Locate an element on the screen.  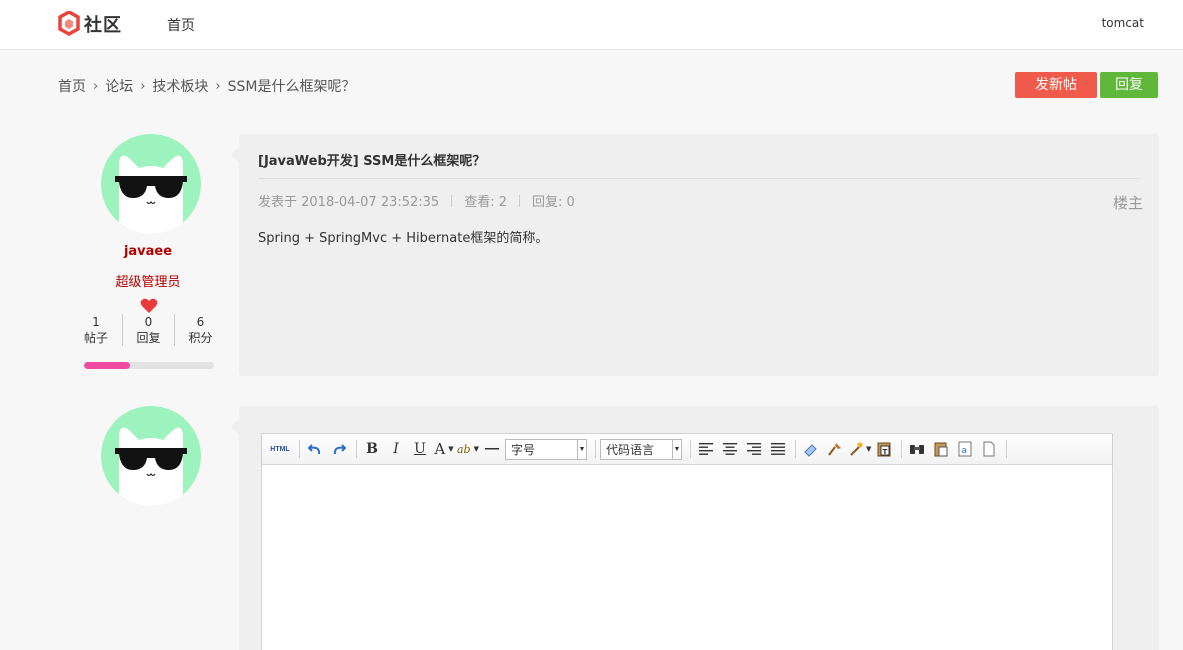
current-user-avatar is located at coordinates (151, 456).